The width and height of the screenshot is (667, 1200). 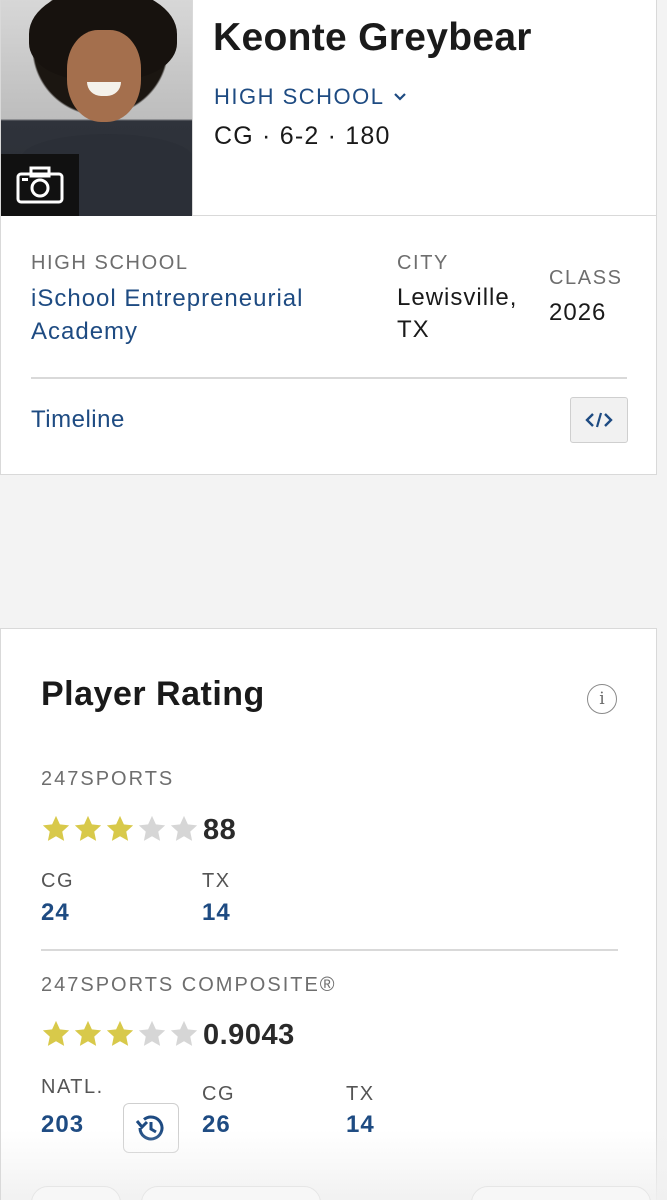 What do you see at coordinates (399, 97) in the screenshot?
I see `chevron-down-icon` at bounding box center [399, 97].